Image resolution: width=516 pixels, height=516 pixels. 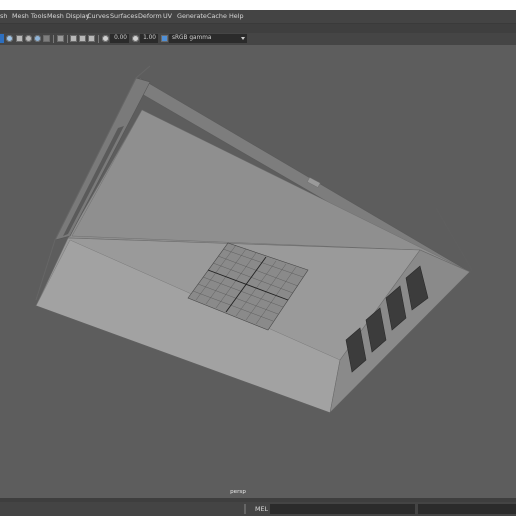 I want to click on color-management-icon, so click(x=164, y=38).